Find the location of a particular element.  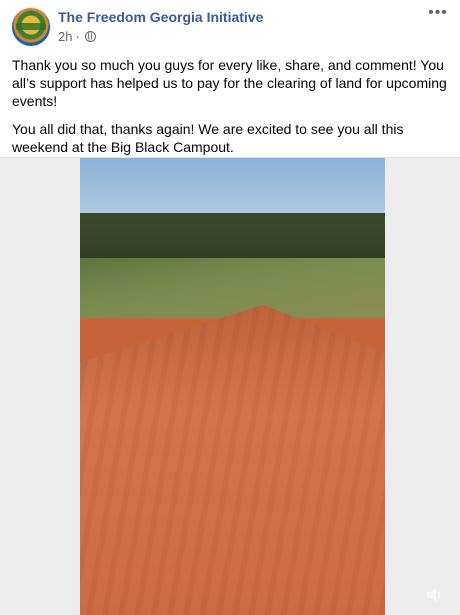

video-grass is located at coordinates (232, 288).